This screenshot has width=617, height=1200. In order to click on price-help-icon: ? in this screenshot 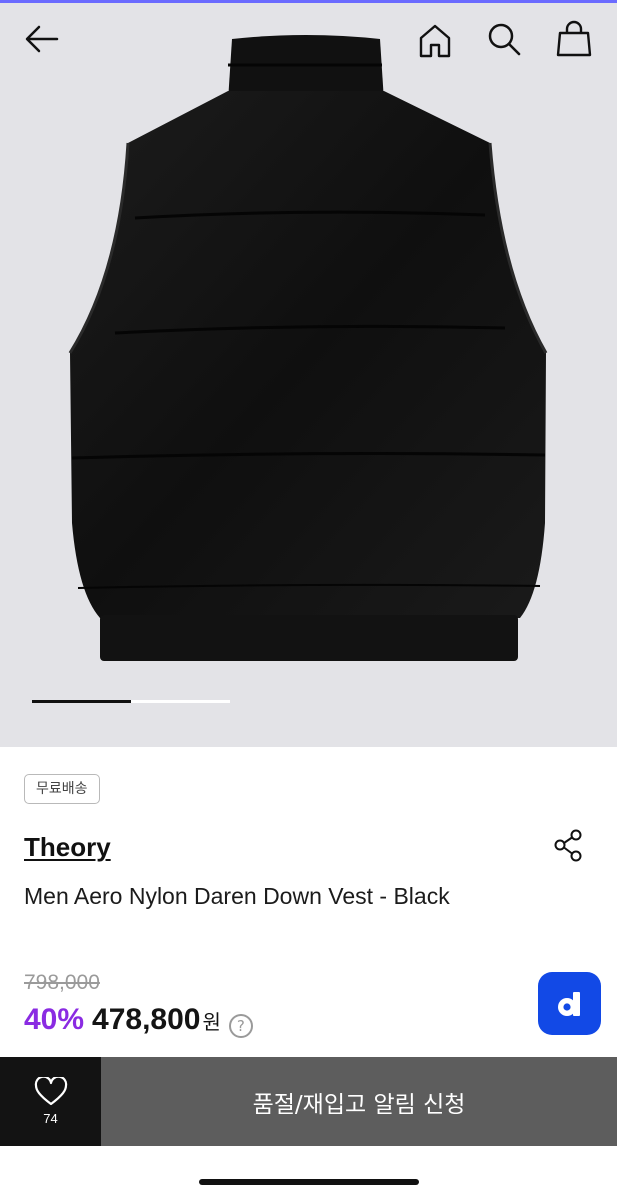, I will do `click(240, 1026)`.